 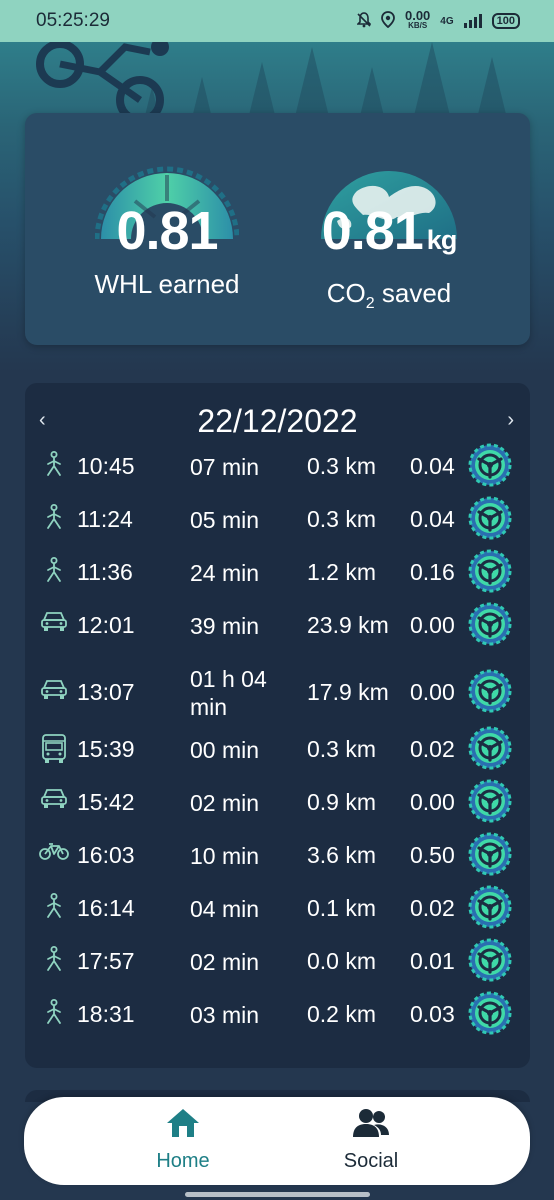 I want to click on co2-saved-unit: kg, so click(x=441, y=240).